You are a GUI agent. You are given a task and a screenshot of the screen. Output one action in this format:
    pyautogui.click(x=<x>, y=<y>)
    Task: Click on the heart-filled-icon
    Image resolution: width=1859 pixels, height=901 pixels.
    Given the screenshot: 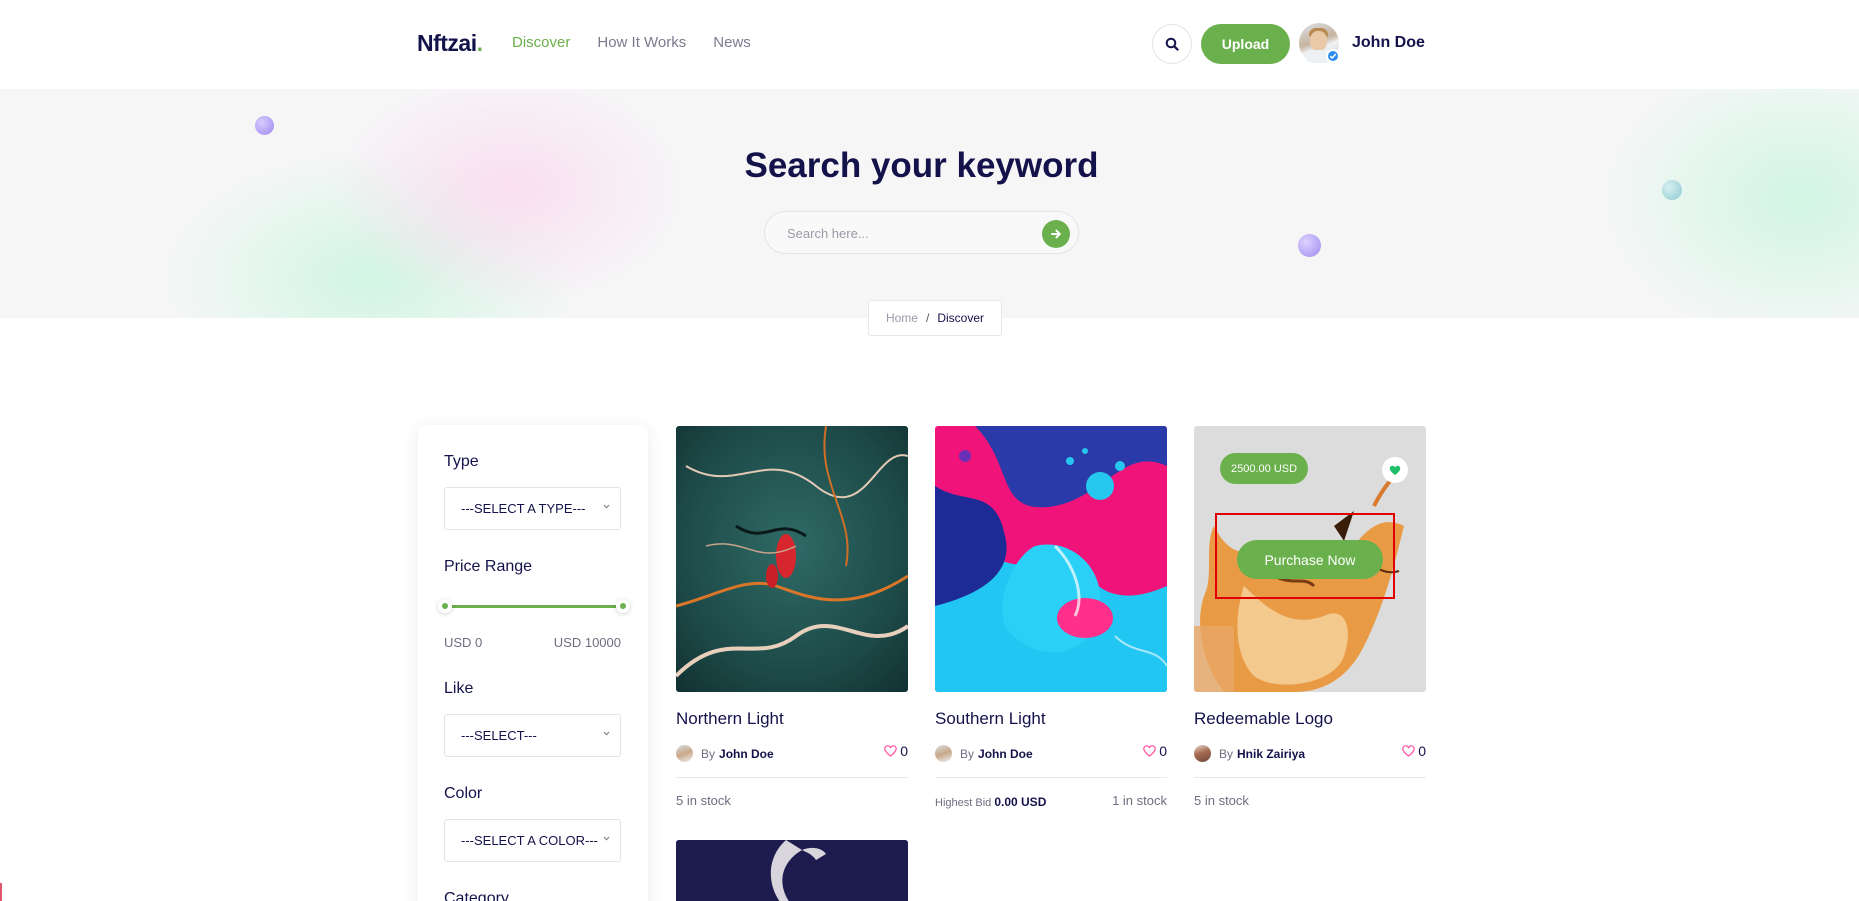 What is the action you would take?
    pyautogui.click(x=1395, y=470)
    